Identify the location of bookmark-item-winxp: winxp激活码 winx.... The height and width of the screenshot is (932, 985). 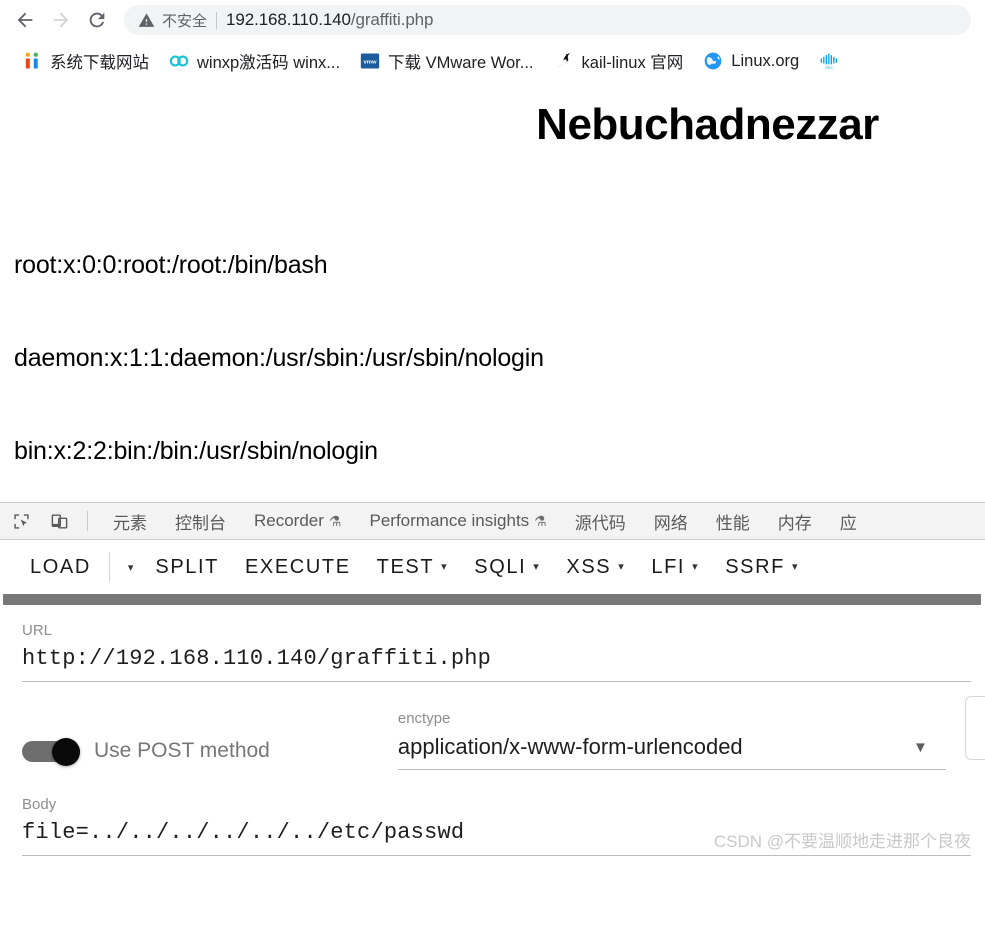
(254, 61).